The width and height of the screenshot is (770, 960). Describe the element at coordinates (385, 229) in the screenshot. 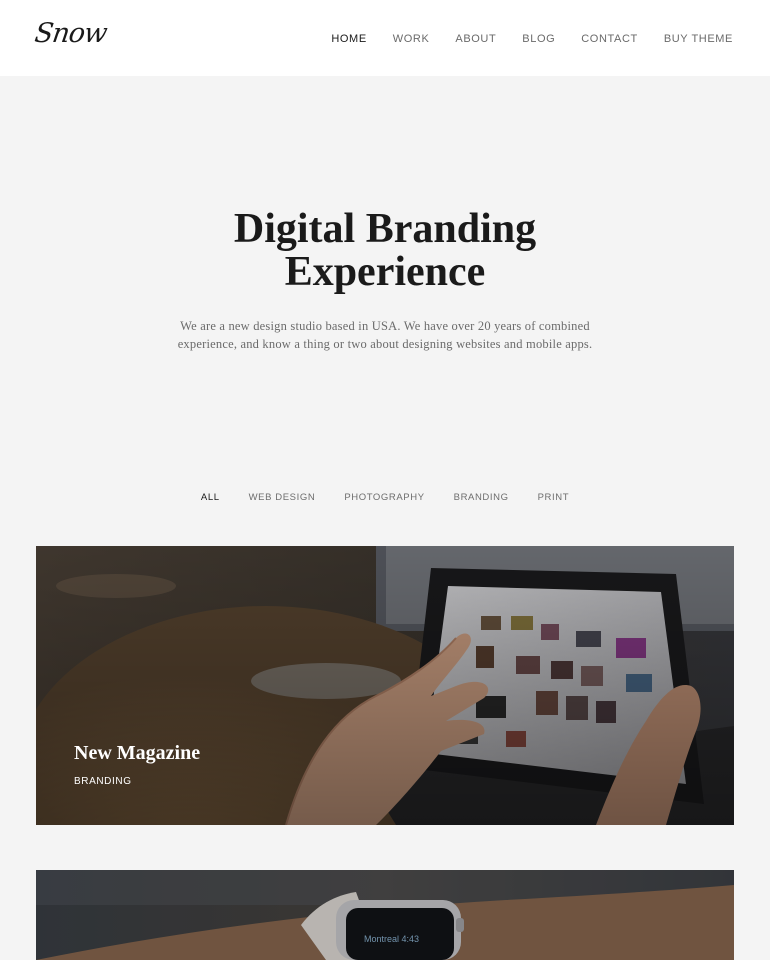

I see `hero-title-line-1: Digital Branding` at that location.